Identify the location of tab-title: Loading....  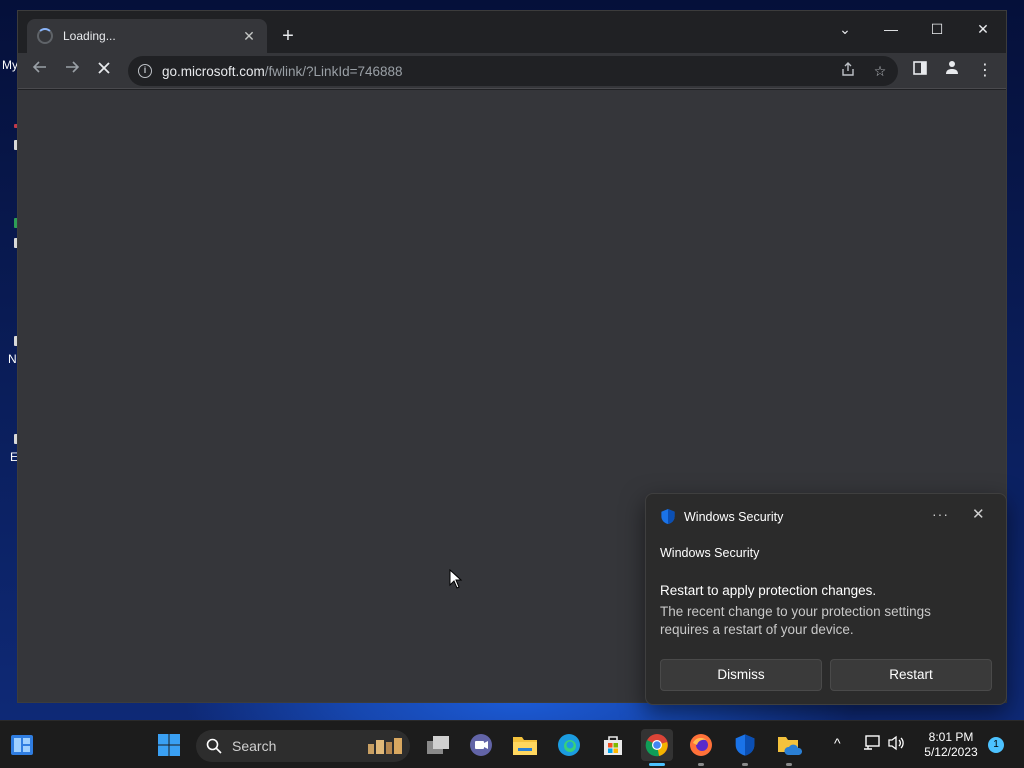
(89, 36).